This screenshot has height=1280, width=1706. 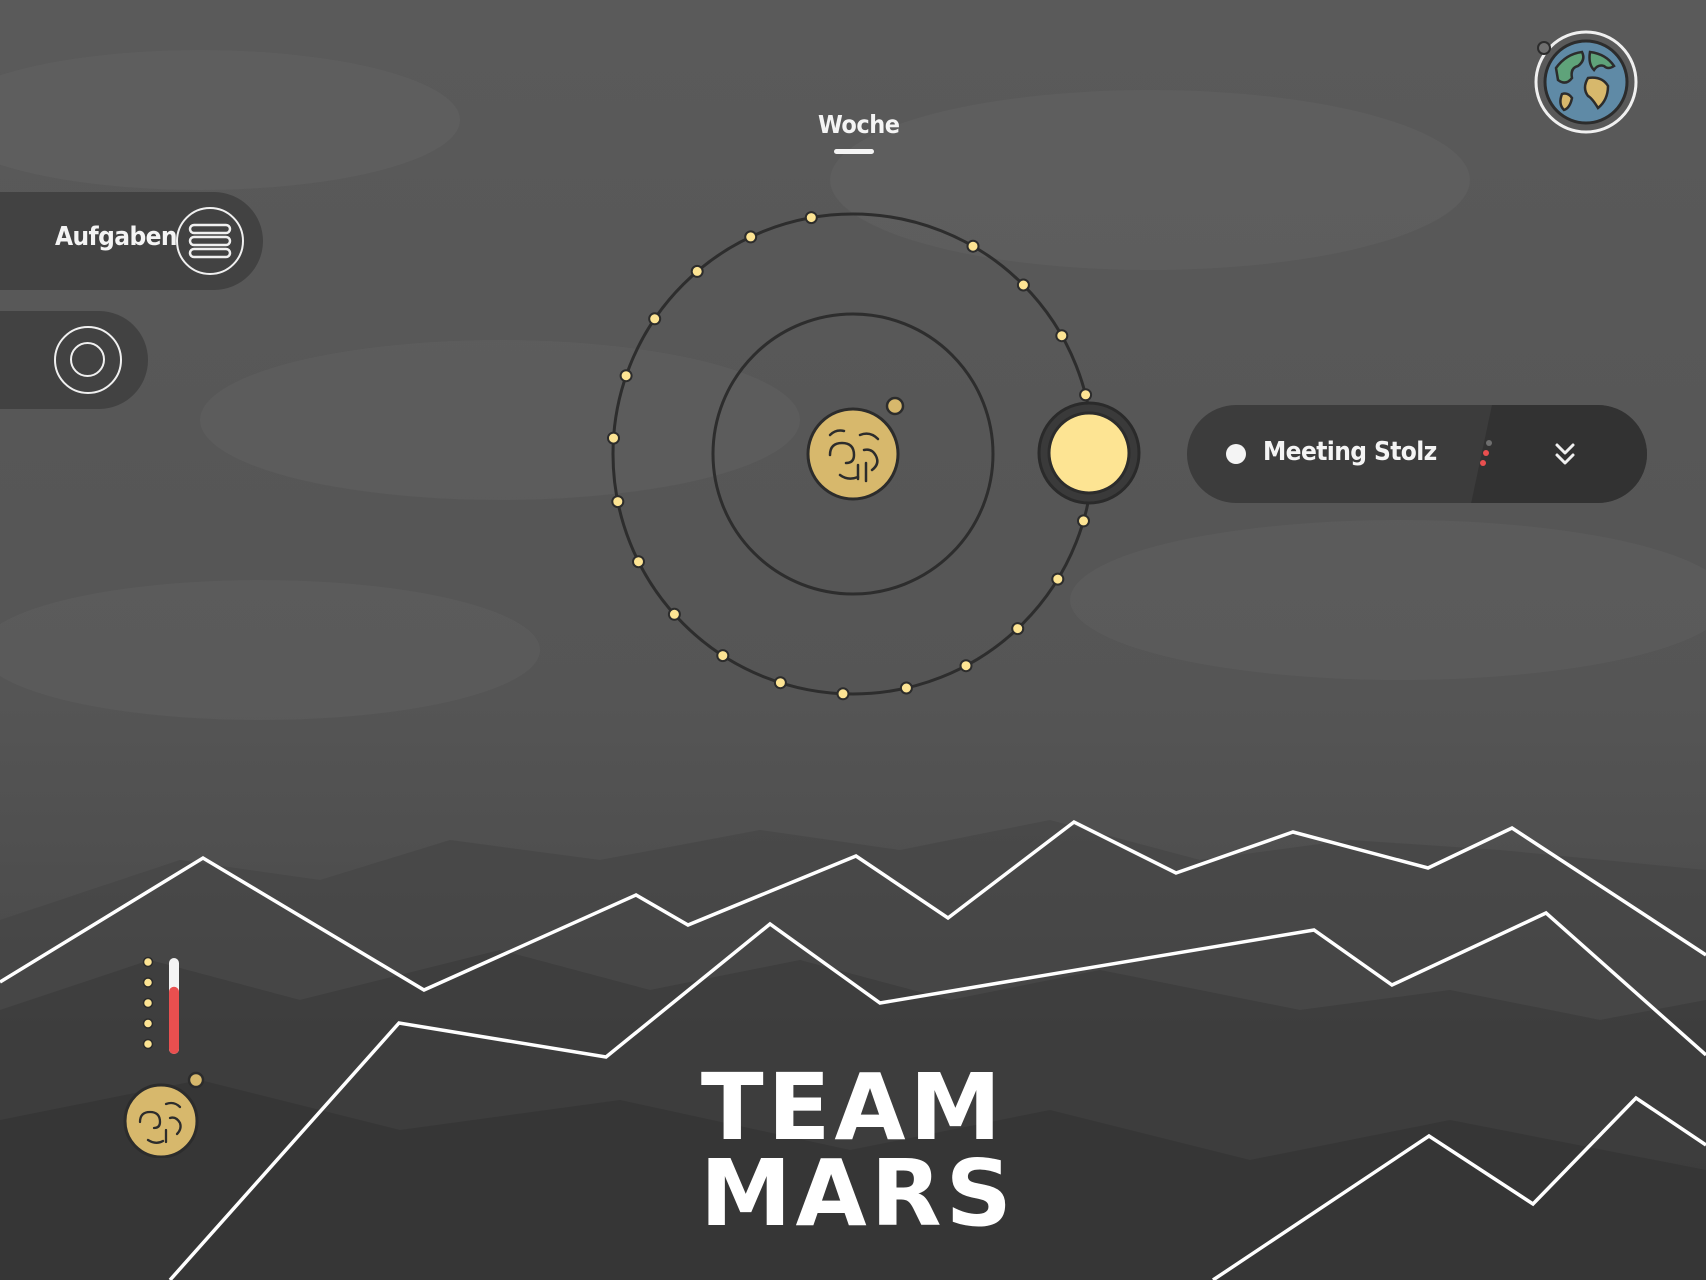 What do you see at coordinates (858, 1193) in the screenshot?
I see `team-name-line2: MARS` at bounding box center [858, 1193].